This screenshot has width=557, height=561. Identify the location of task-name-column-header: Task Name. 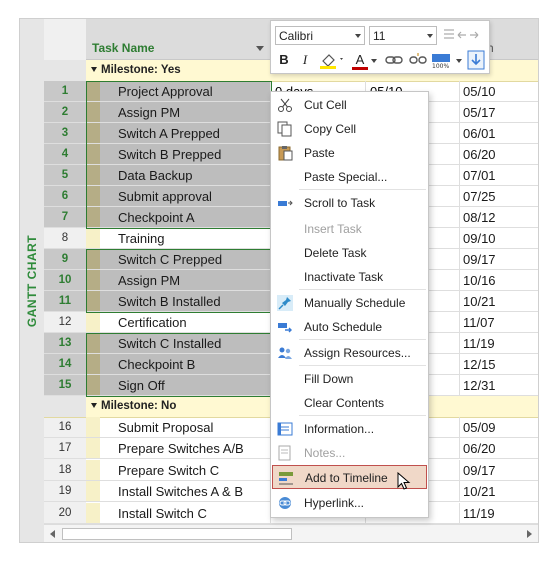
(123, 48).